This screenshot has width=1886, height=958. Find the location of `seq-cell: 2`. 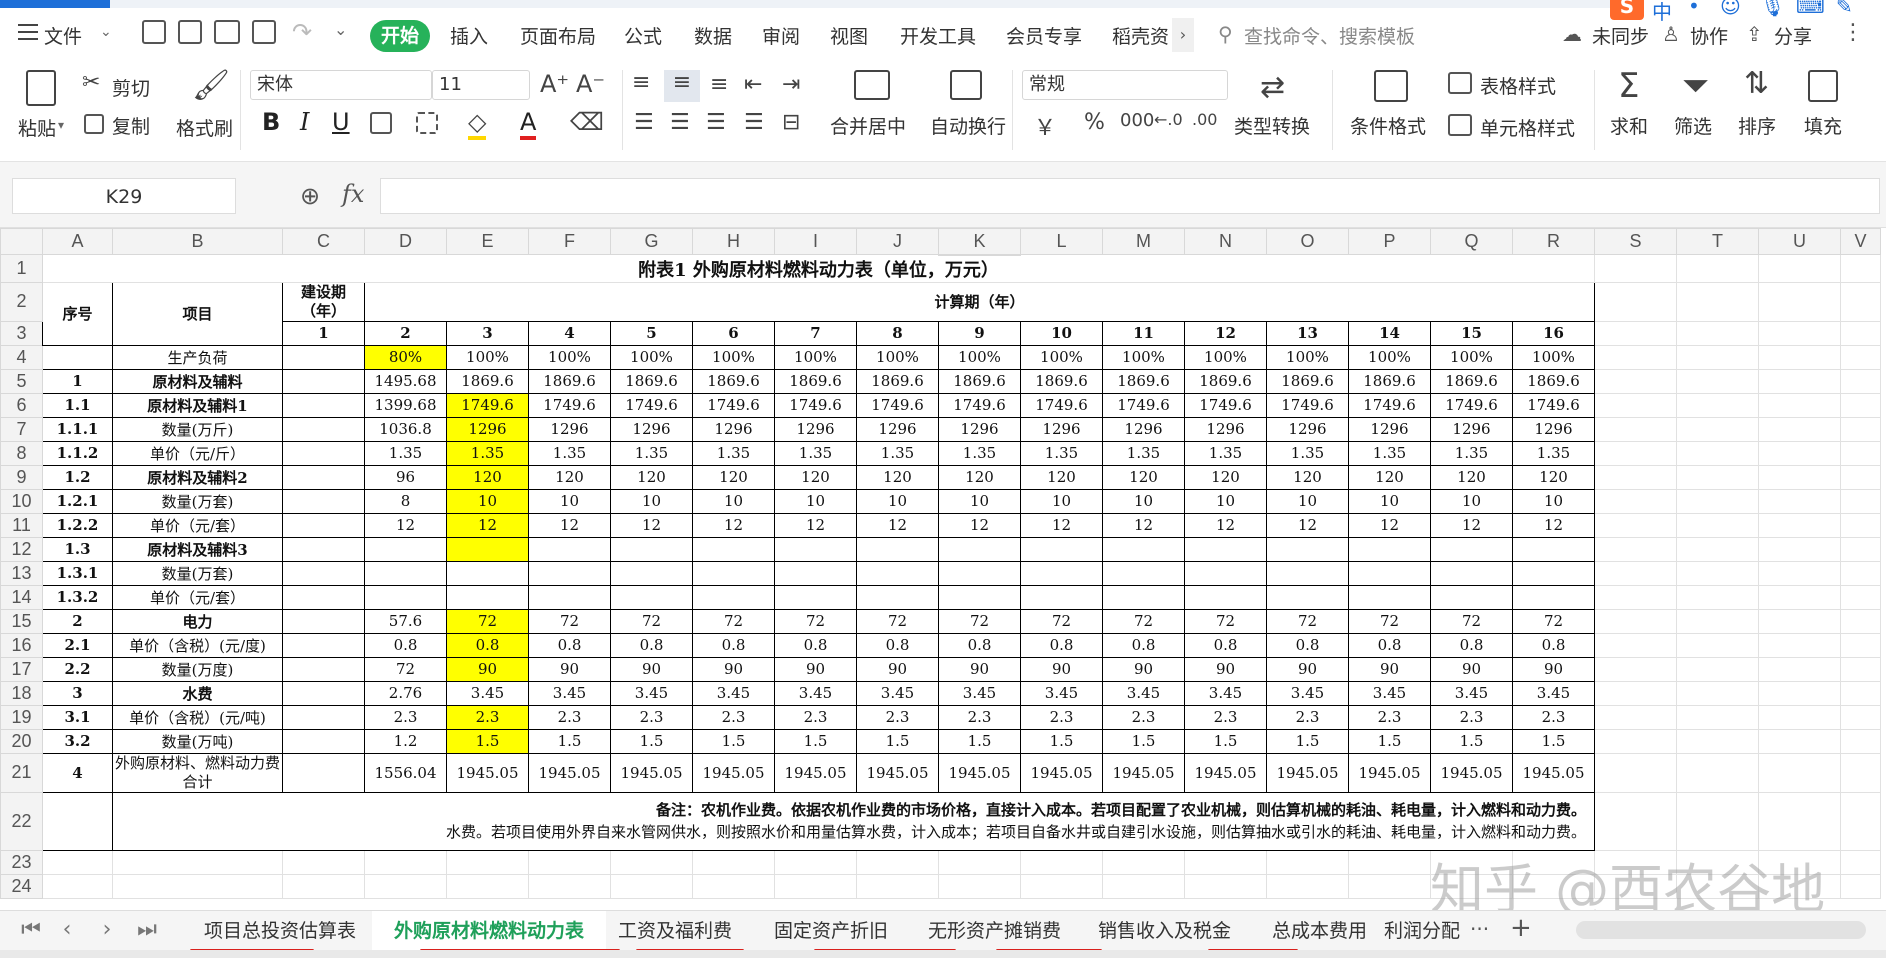

seq-cell: 2 is located at coordinates (77, 621).